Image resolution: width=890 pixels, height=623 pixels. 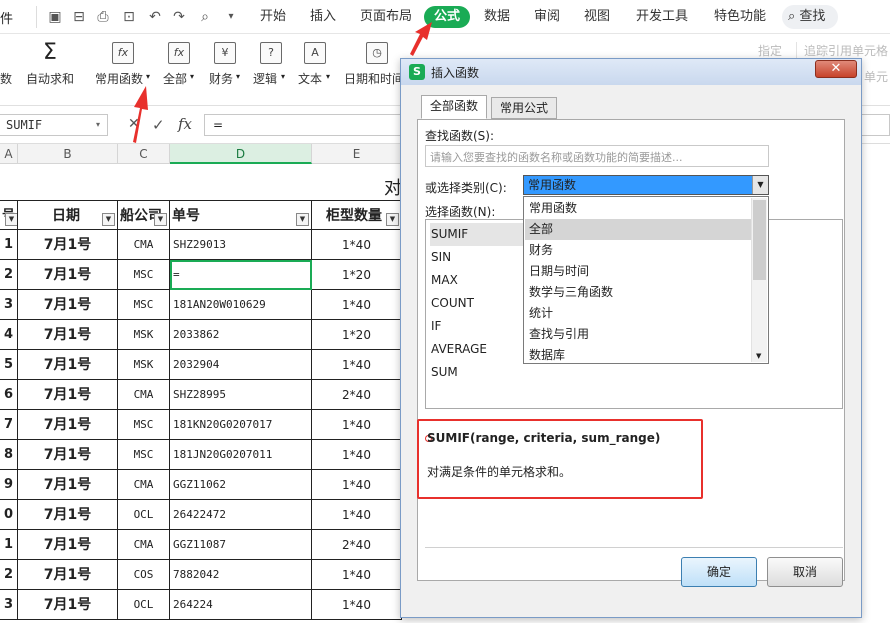 What do you see at coordinates (231, 17) in the screenshot?
I see `customize-chevron-icon: ▾` at bounding box center [231, 17].